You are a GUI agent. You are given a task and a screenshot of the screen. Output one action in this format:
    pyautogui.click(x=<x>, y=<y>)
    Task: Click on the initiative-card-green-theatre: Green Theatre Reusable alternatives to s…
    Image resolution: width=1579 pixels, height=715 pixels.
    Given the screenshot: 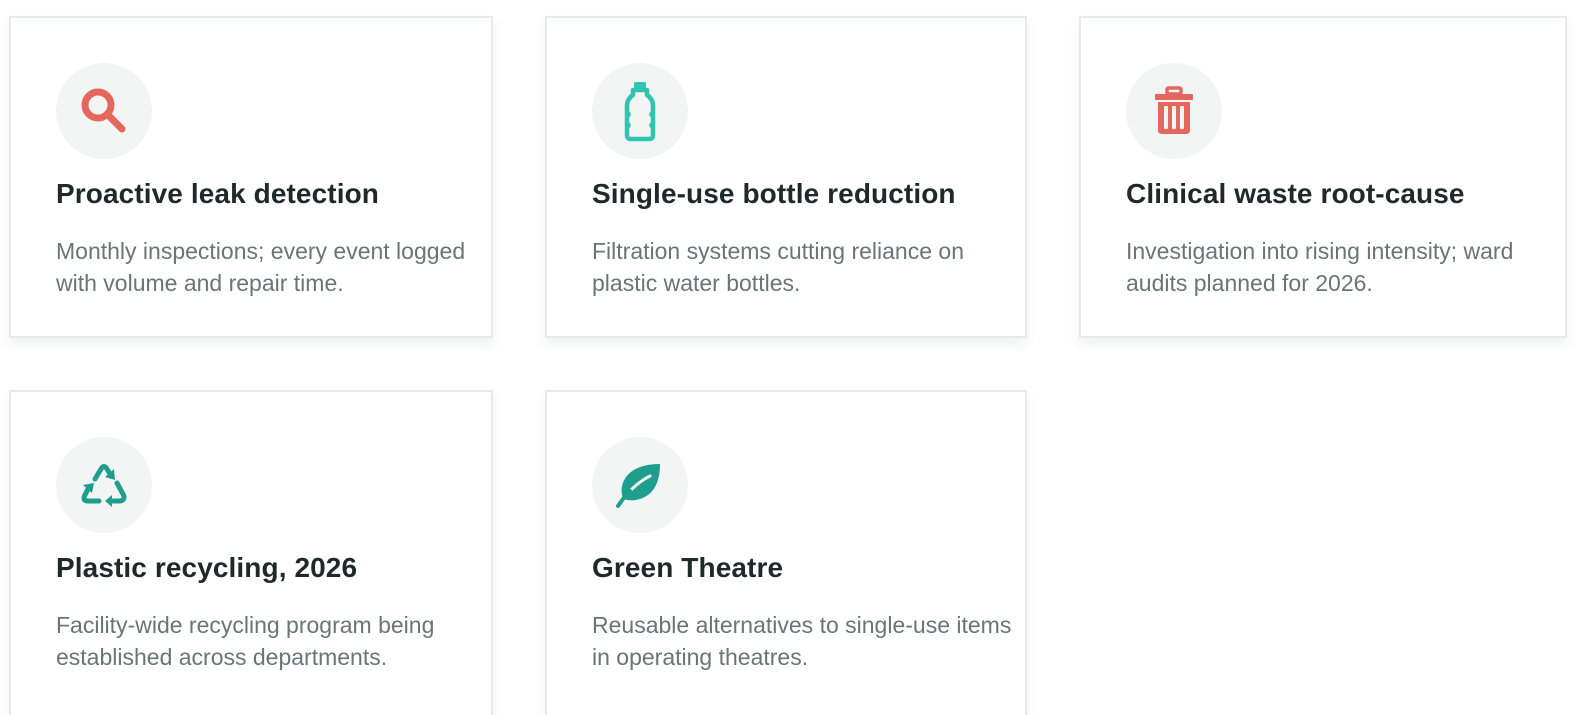 What is the action you would take?
    pyautogui.click(x=786, y=552)
    